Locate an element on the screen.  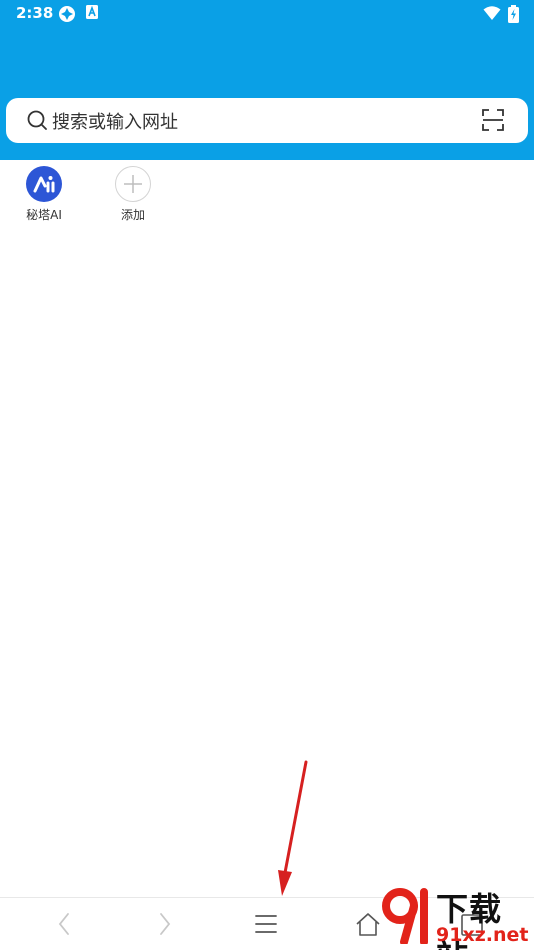
shortcut-label: 添加 is located at coordinates (132, 215).